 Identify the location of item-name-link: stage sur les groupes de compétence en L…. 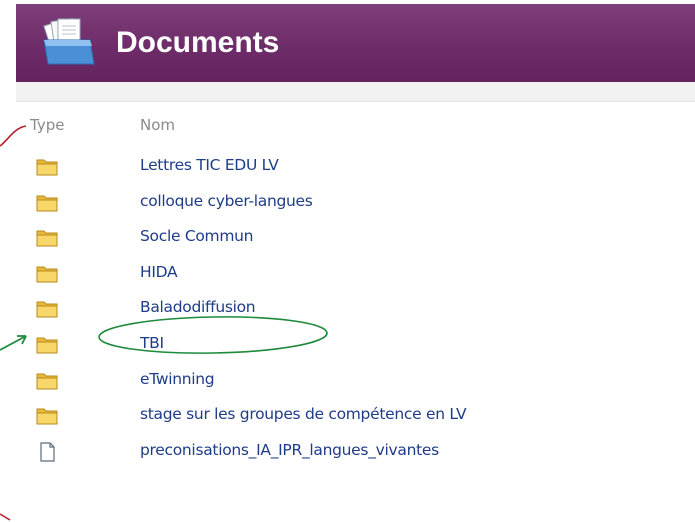
(303, 414).